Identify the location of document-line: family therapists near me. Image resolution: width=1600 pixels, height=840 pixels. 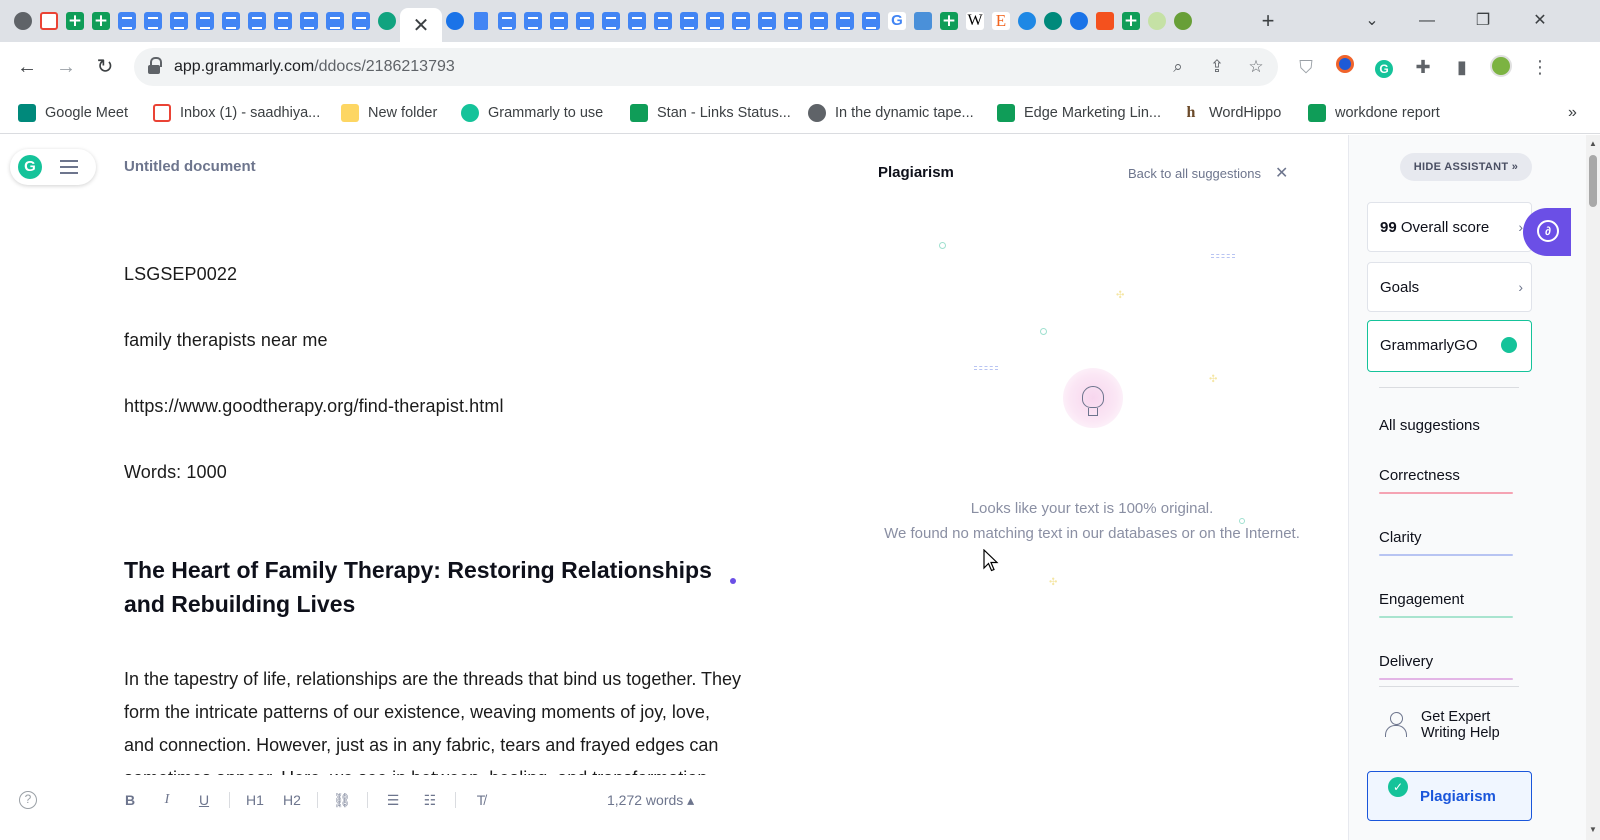
(226, 340).